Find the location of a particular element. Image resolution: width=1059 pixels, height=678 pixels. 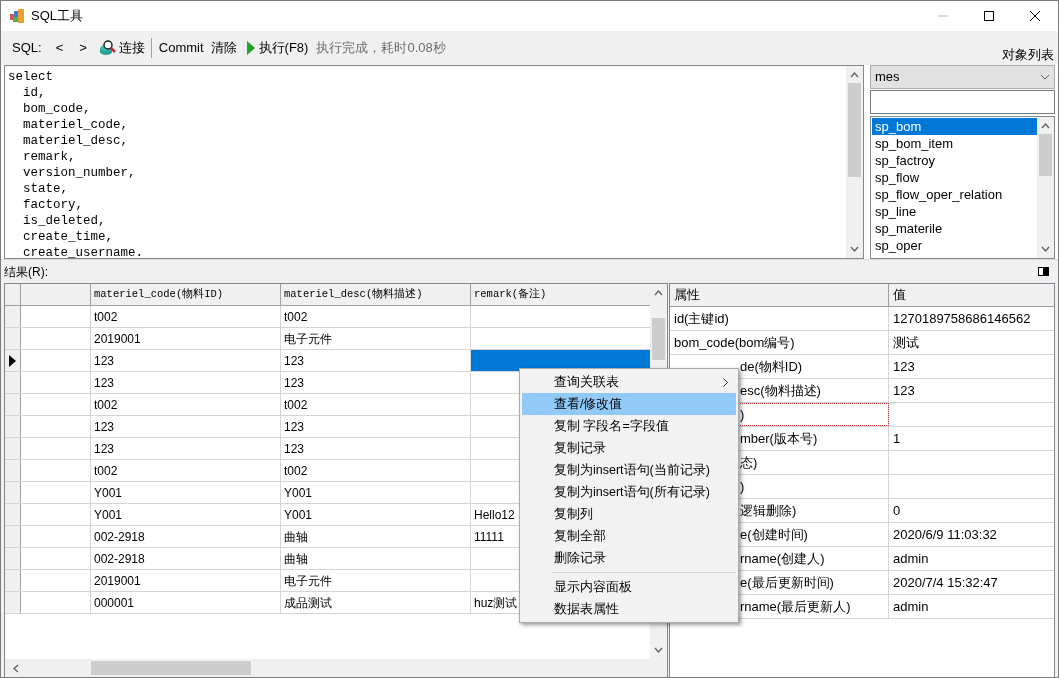

menu-item: 复制记录 is located at coordinates (629, 448).